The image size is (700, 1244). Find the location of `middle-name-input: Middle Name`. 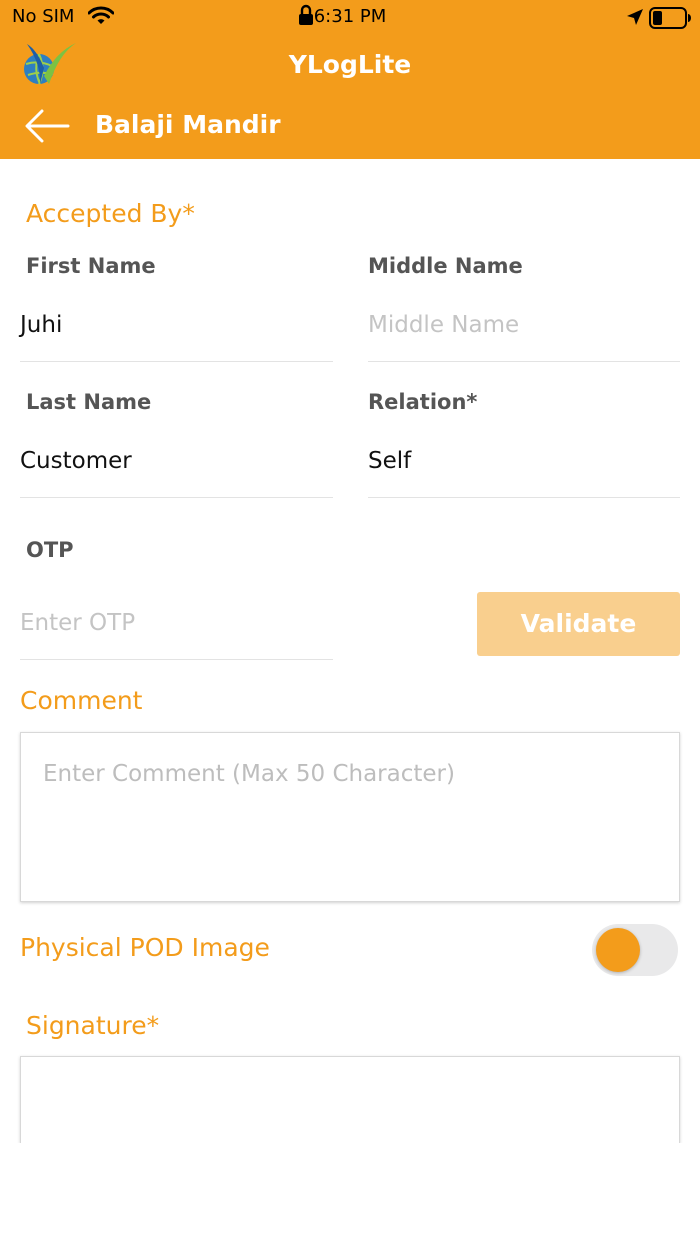

middle-name-input: Middle Name is located at coordinates (443, 325).